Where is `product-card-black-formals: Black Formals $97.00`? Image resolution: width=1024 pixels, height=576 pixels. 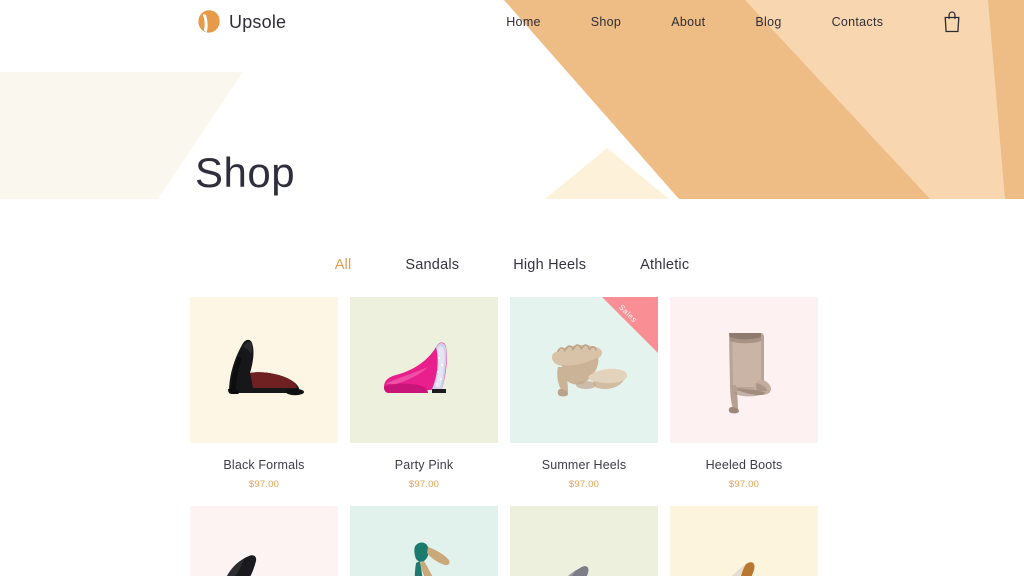
product-card-black-formals: Black Formals $97.00 is located at coordinates (264, 393).